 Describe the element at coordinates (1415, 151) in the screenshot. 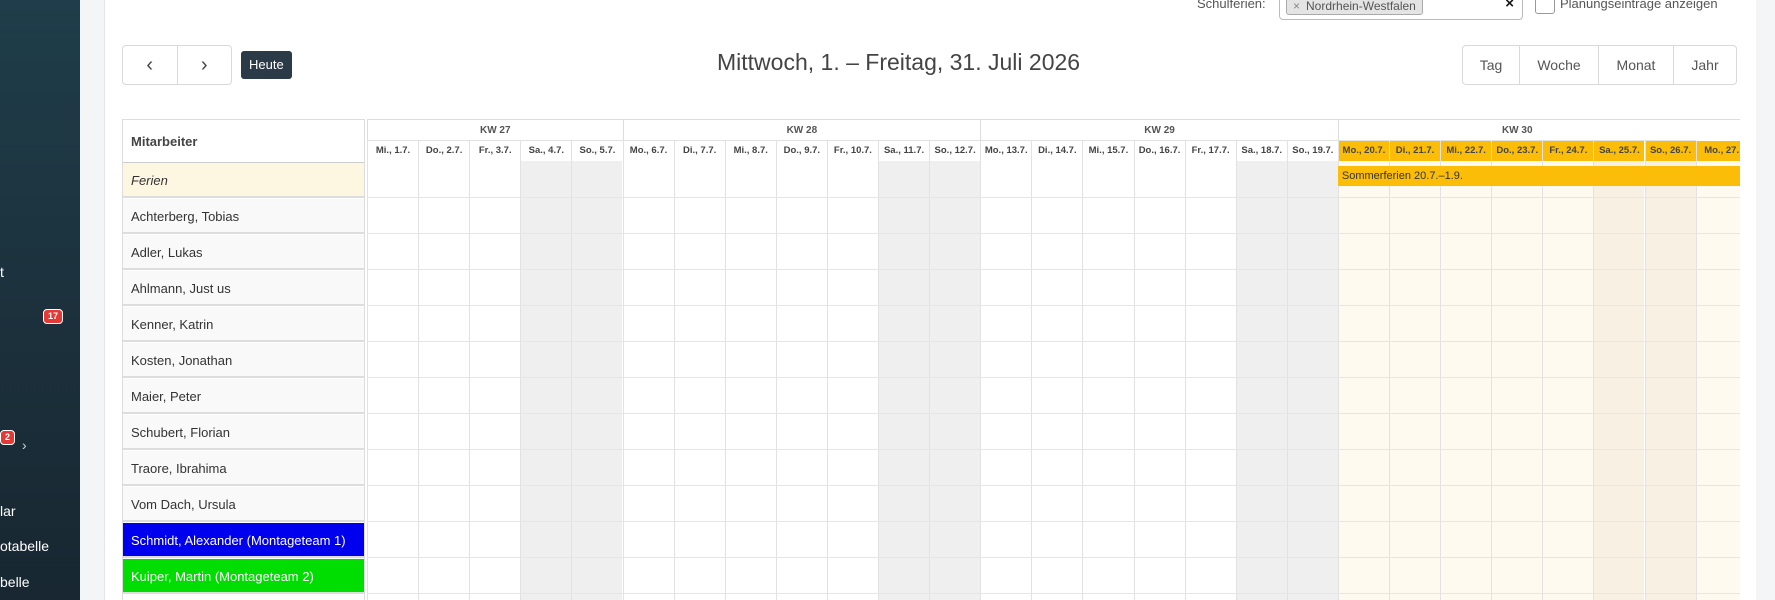

I see `day-header: Di., 21.7.` at that location.